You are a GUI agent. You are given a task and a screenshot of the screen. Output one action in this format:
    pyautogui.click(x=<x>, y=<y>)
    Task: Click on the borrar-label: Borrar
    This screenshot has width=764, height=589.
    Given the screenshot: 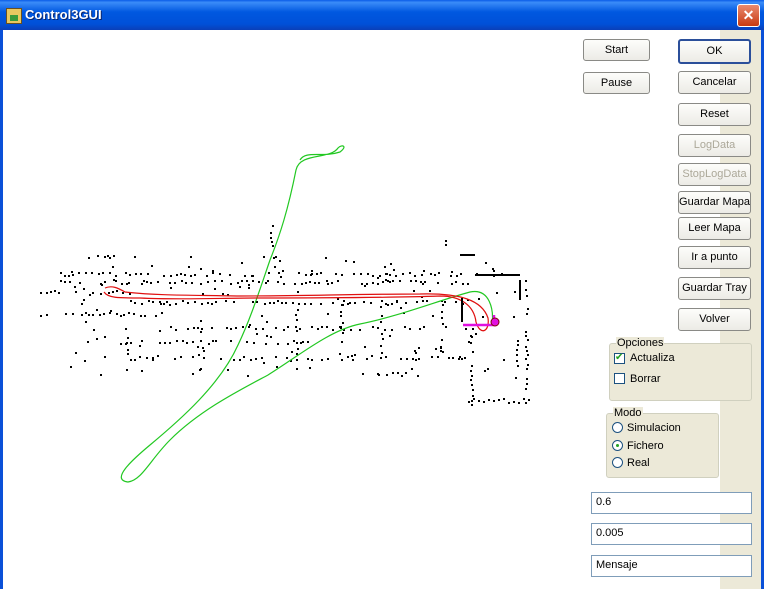 What is the action you would take?
    pyautogui.click(x=645, y=379)
    